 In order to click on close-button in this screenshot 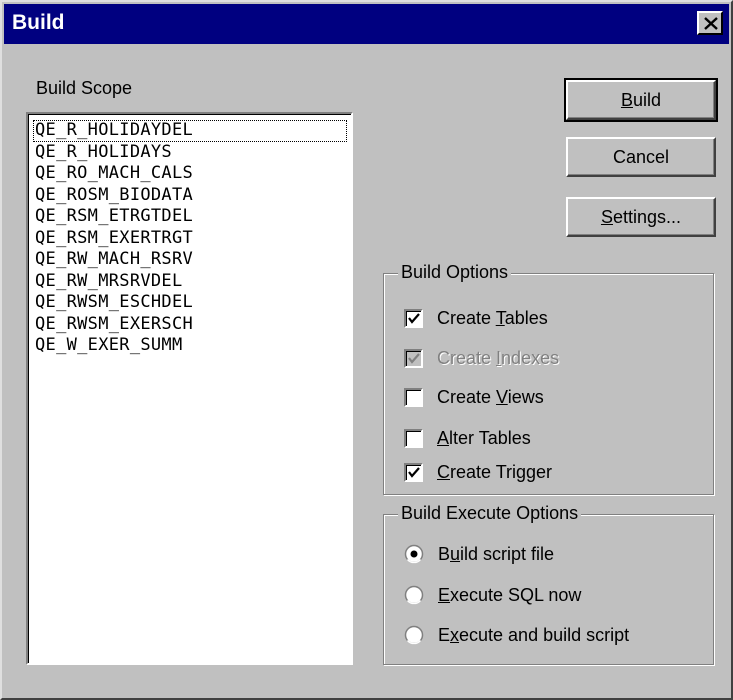, I will do `click(710, 23)`.